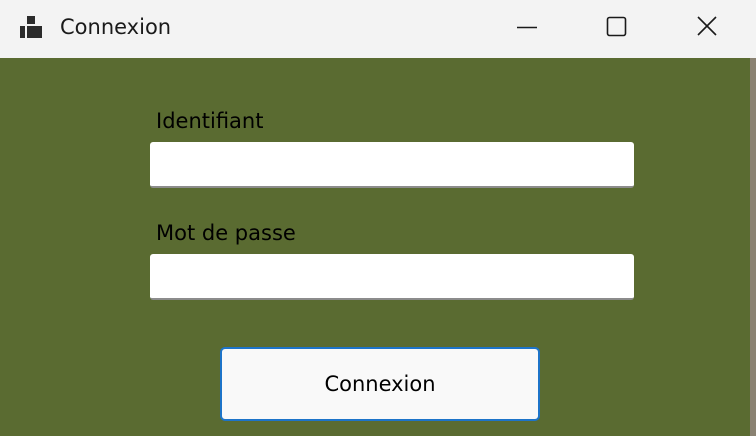 This screenshot has width=756, height=436. Describe the element at coordinates (116, 27) in the screenshot. I see `window-title: Connexion` at that location.